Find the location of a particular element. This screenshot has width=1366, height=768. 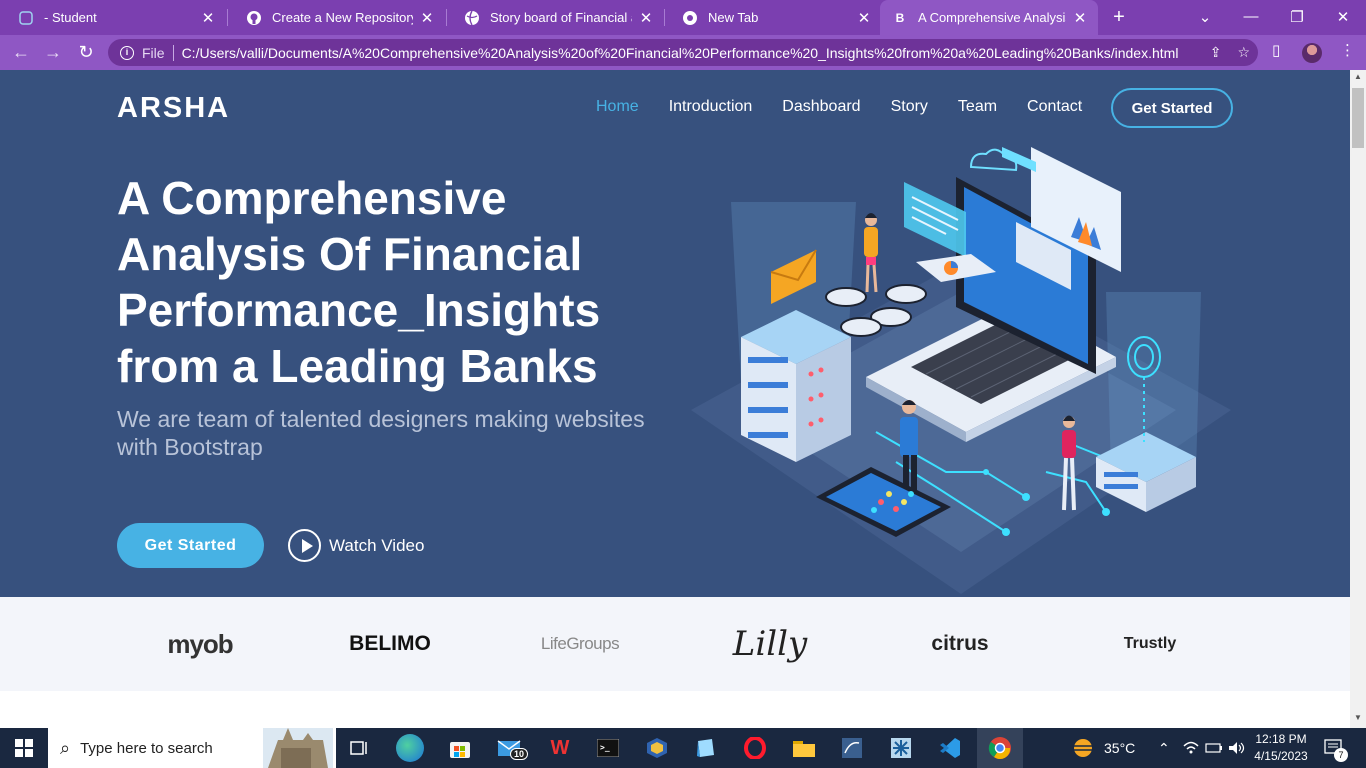

side-panel-icon: ▯ is located at coordinates (1276, 50).